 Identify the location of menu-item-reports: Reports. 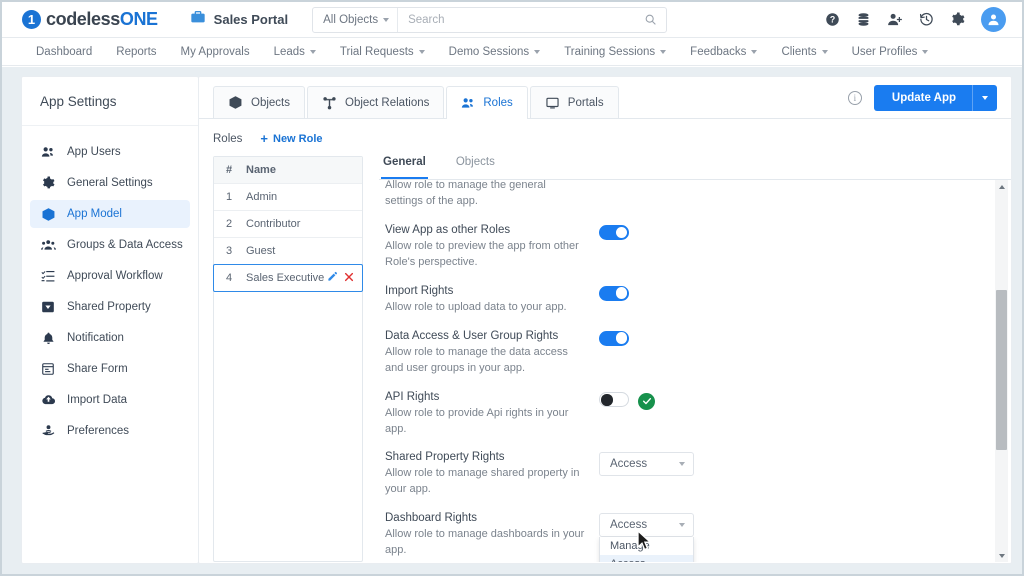
(136, 51).